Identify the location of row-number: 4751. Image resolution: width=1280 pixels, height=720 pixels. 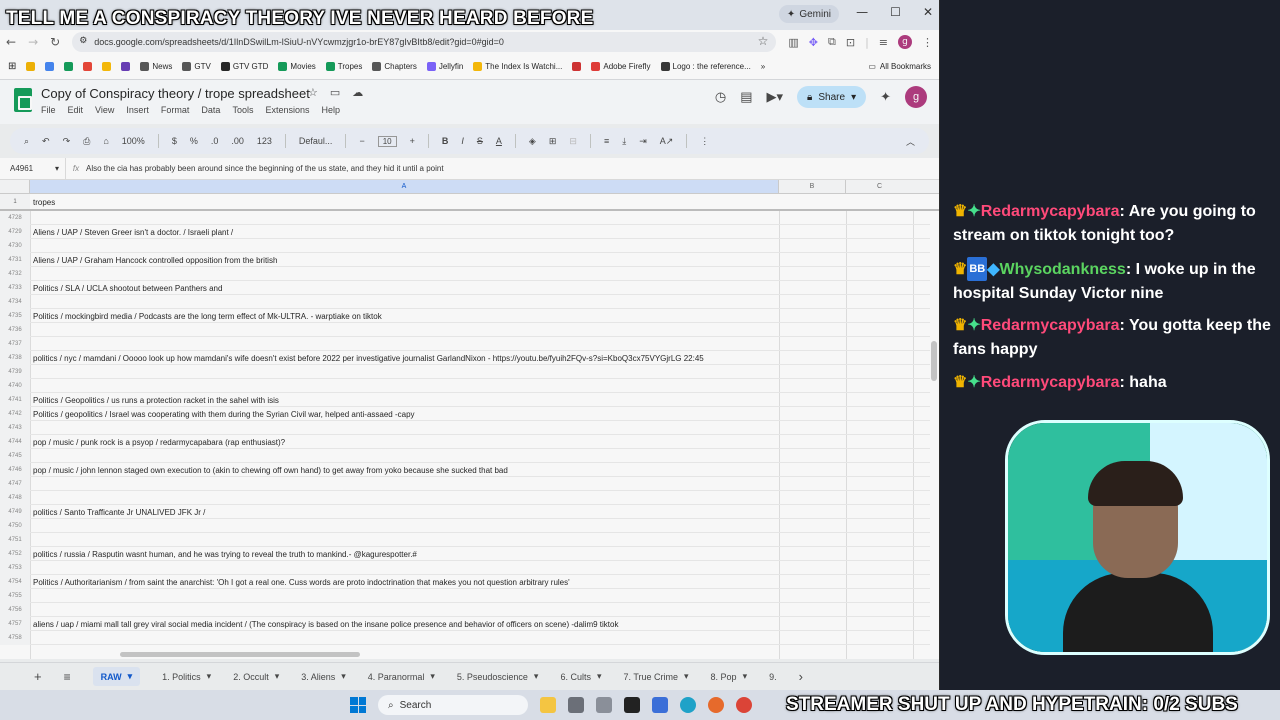
(15, 540).